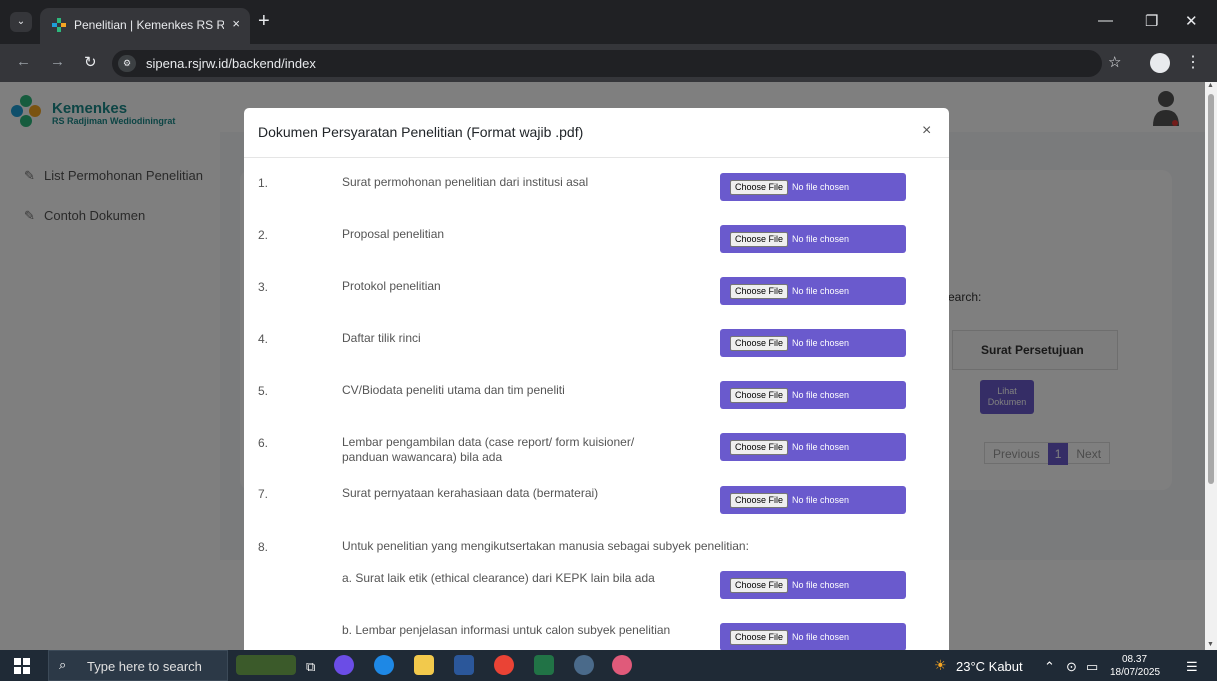 The height and width of the screenshot is (681, 1217). I want to click on clock-time: 08.37, so click(1134, 659).